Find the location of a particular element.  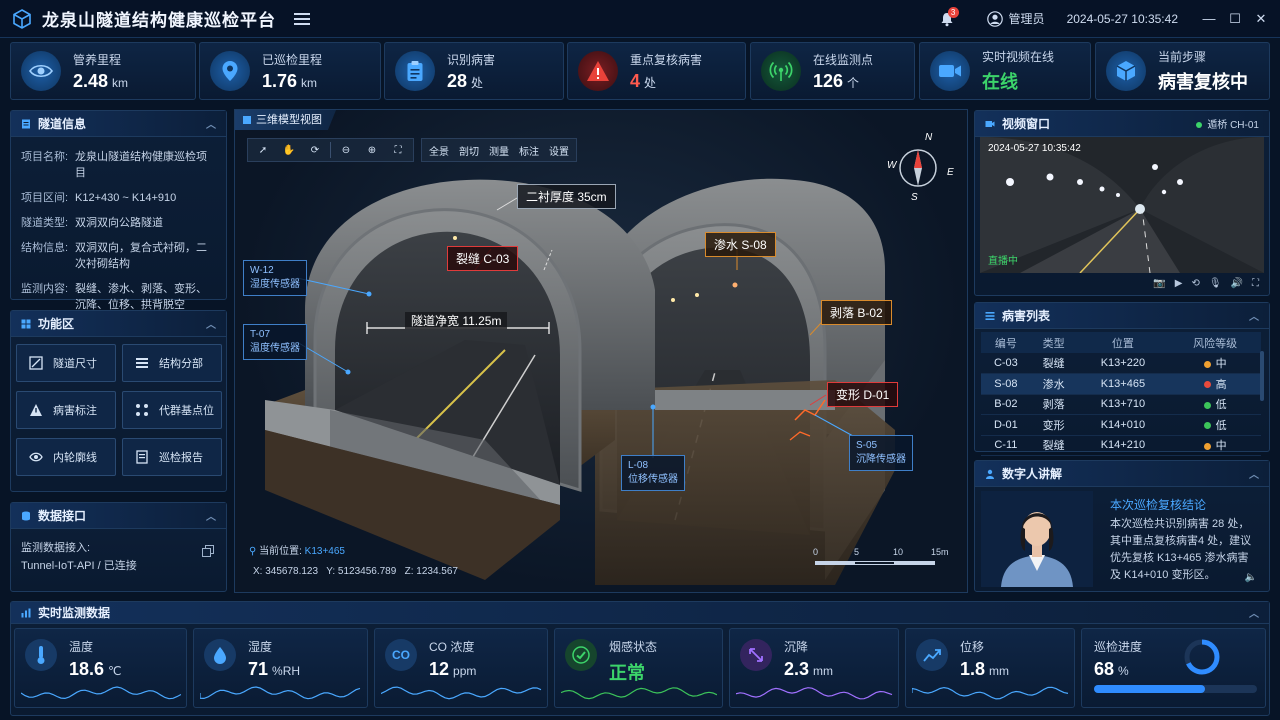

risk-label: 中 is located at coordinates (1221, 364).